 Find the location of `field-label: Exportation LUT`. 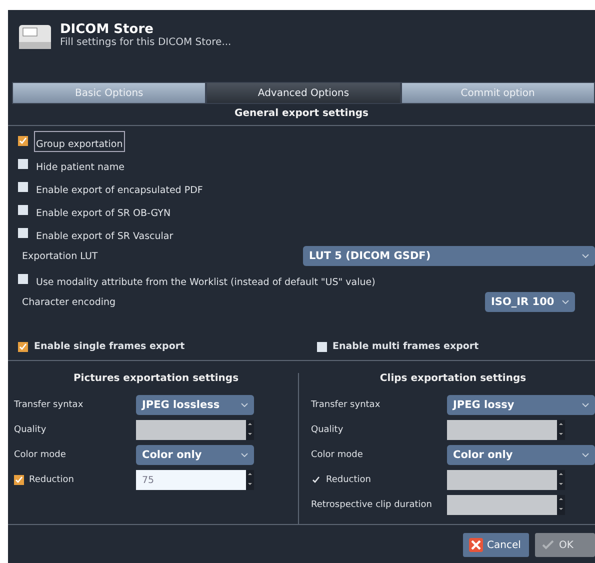

field-label: Exportation LUT is located at coordinates (59, 256).